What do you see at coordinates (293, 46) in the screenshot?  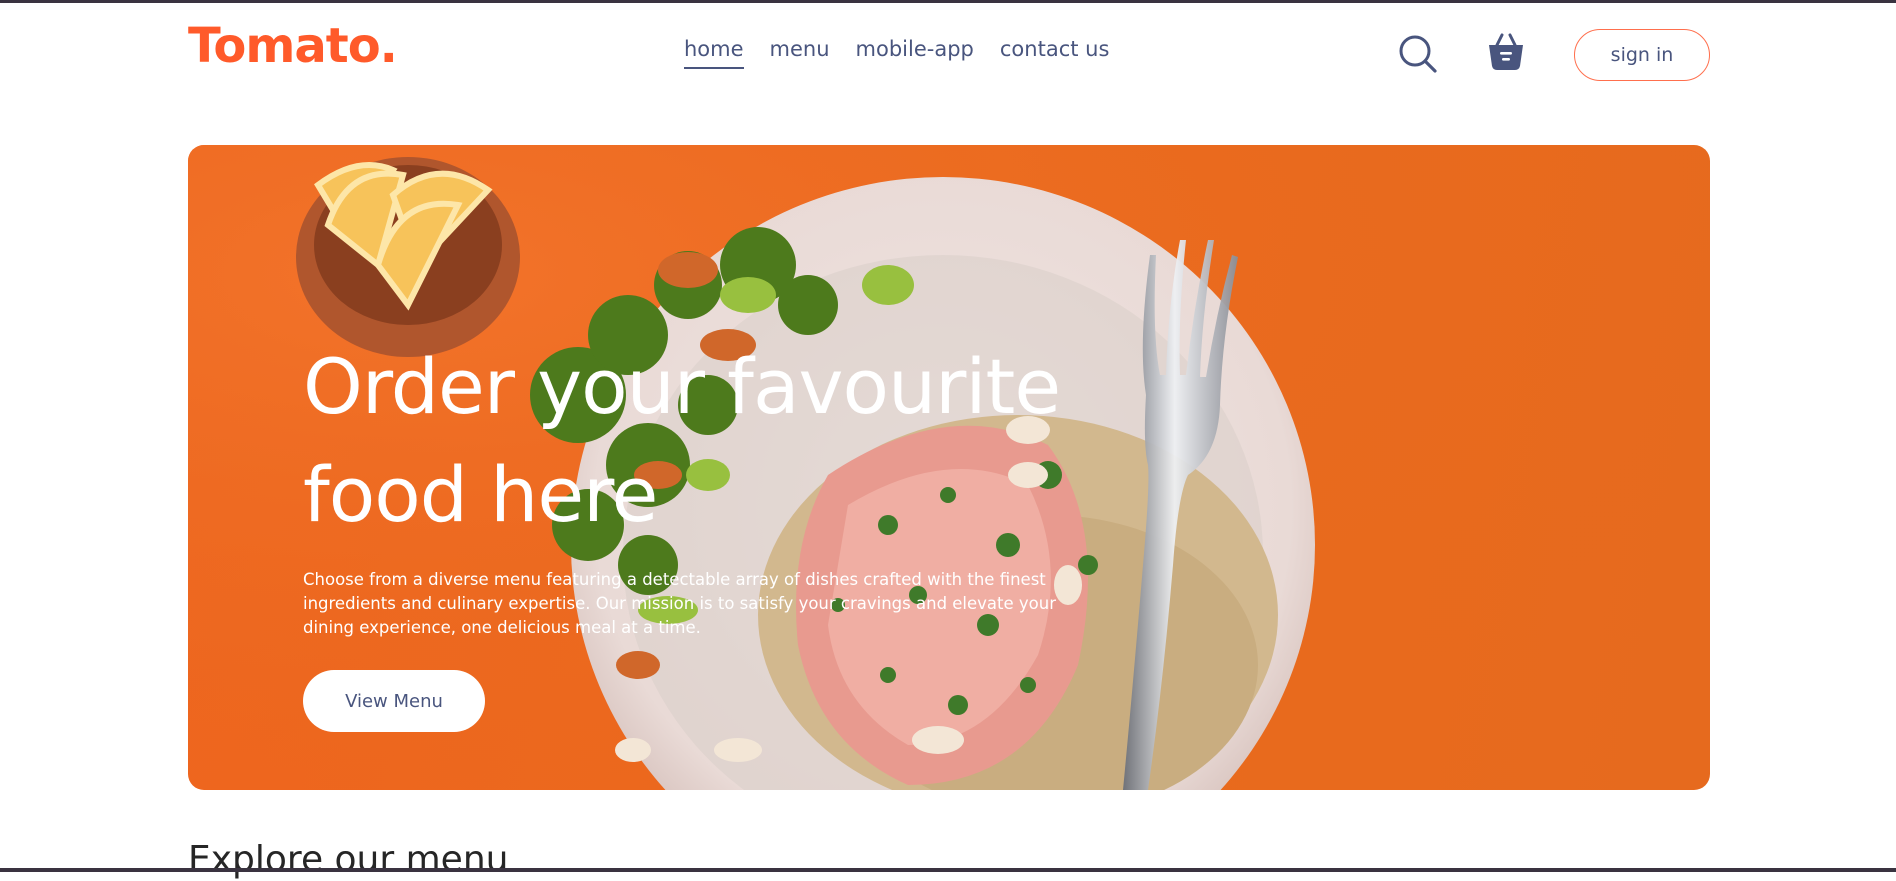 I see `brand-logo: Tomato.` at bounding box center [293, 46].